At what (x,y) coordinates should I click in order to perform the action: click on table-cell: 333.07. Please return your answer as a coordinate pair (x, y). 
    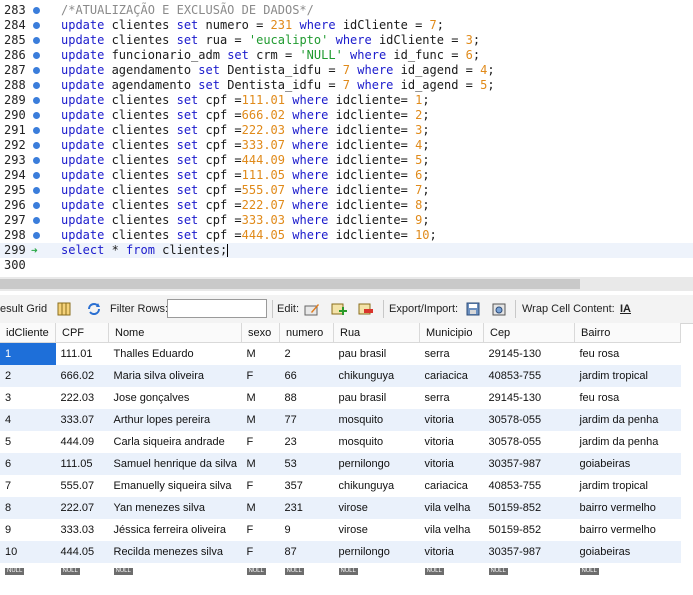
    Looking at the image, I should click on (82, 420).